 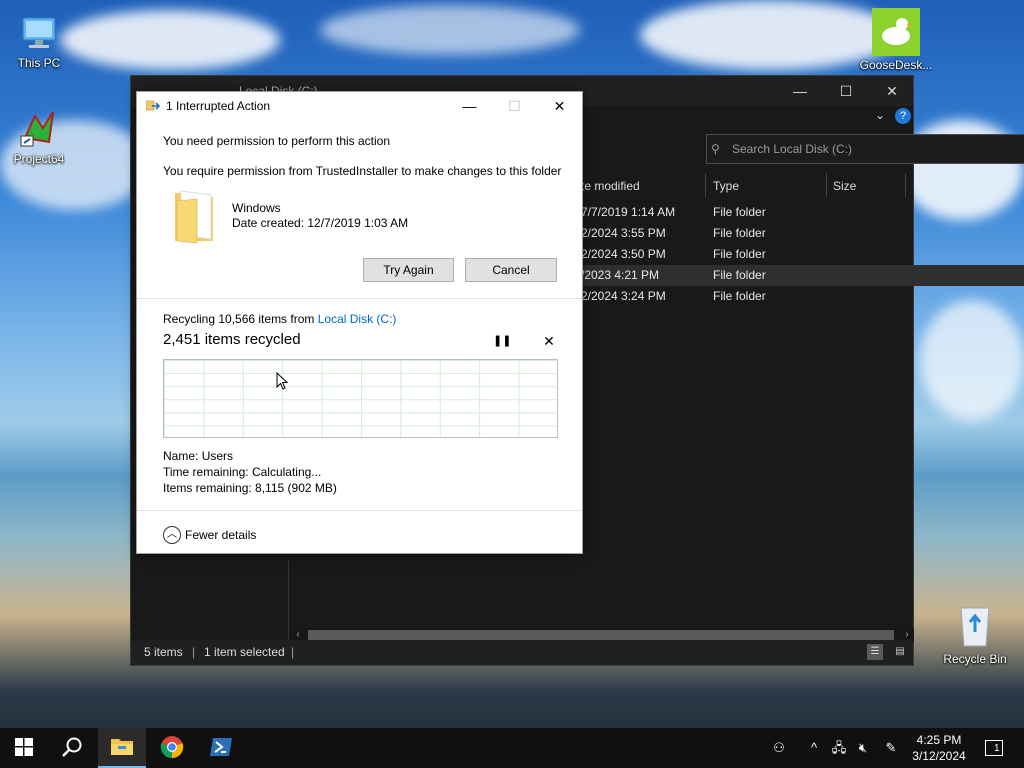 I want to click on taskbar-file-explorer, so click(x=122, y=748).